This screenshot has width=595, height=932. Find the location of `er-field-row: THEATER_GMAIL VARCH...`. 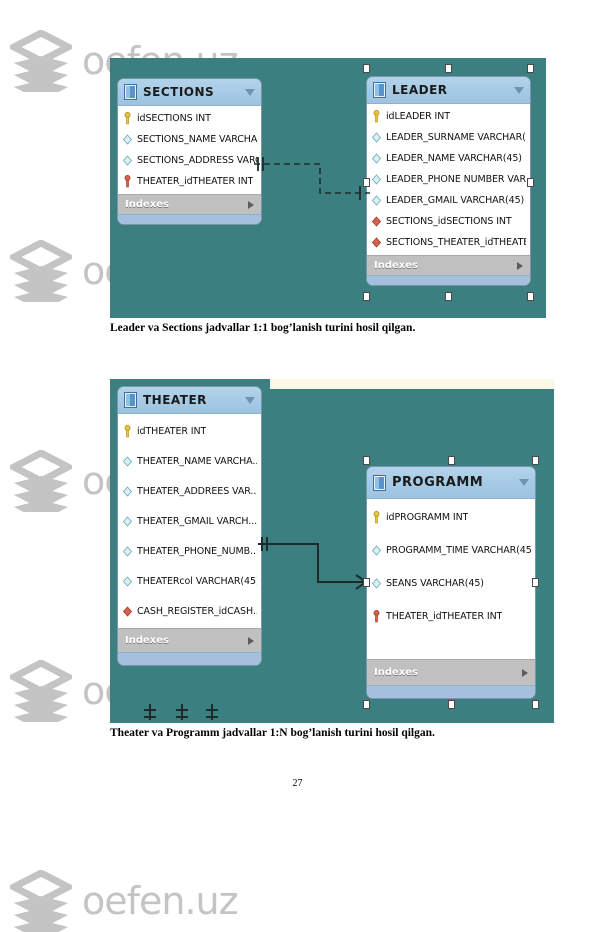

er-field-row: THEATER_GMAIL VARCH... is located at coordinates (189, 521).